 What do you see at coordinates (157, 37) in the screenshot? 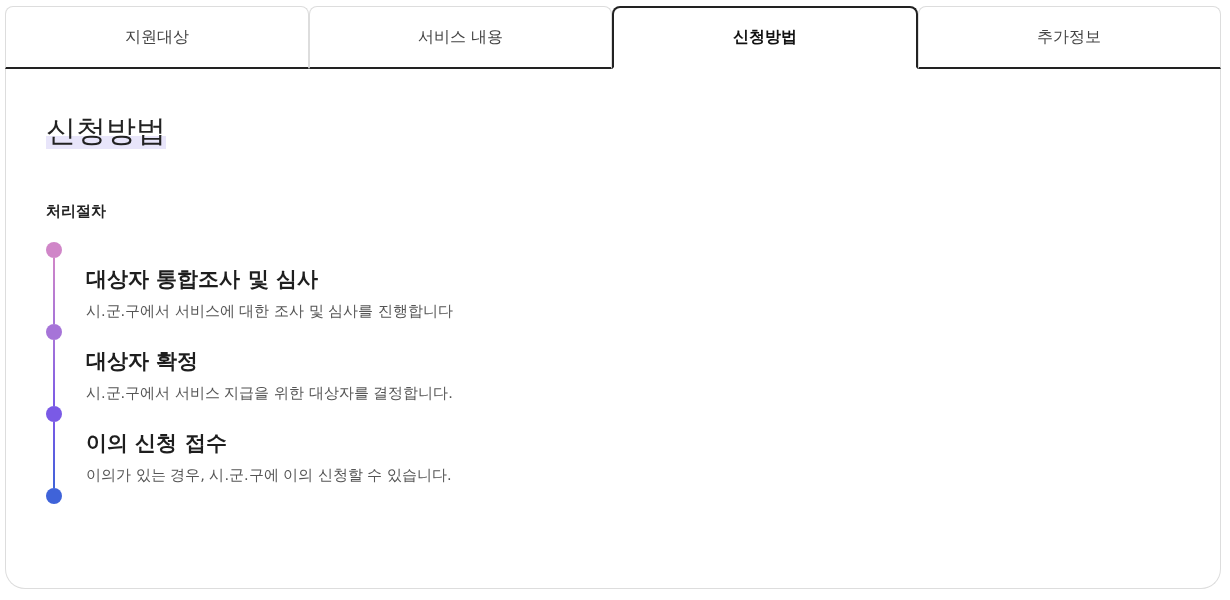
I see `tab: 지원대상` at bounding box center [157, 37].